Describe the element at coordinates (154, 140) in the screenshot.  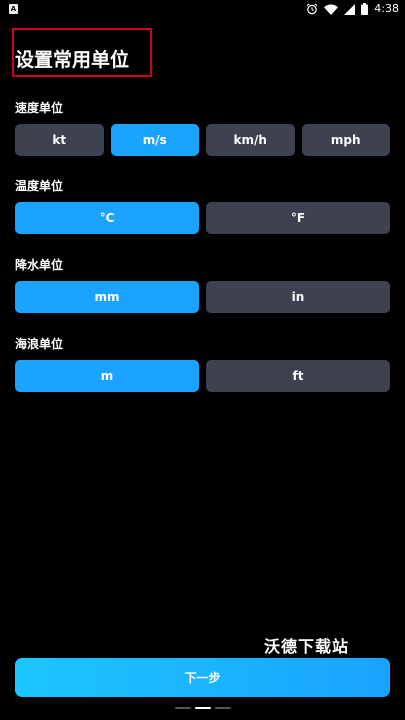
I see `speed-option-m-per-s: m/s` at that location.